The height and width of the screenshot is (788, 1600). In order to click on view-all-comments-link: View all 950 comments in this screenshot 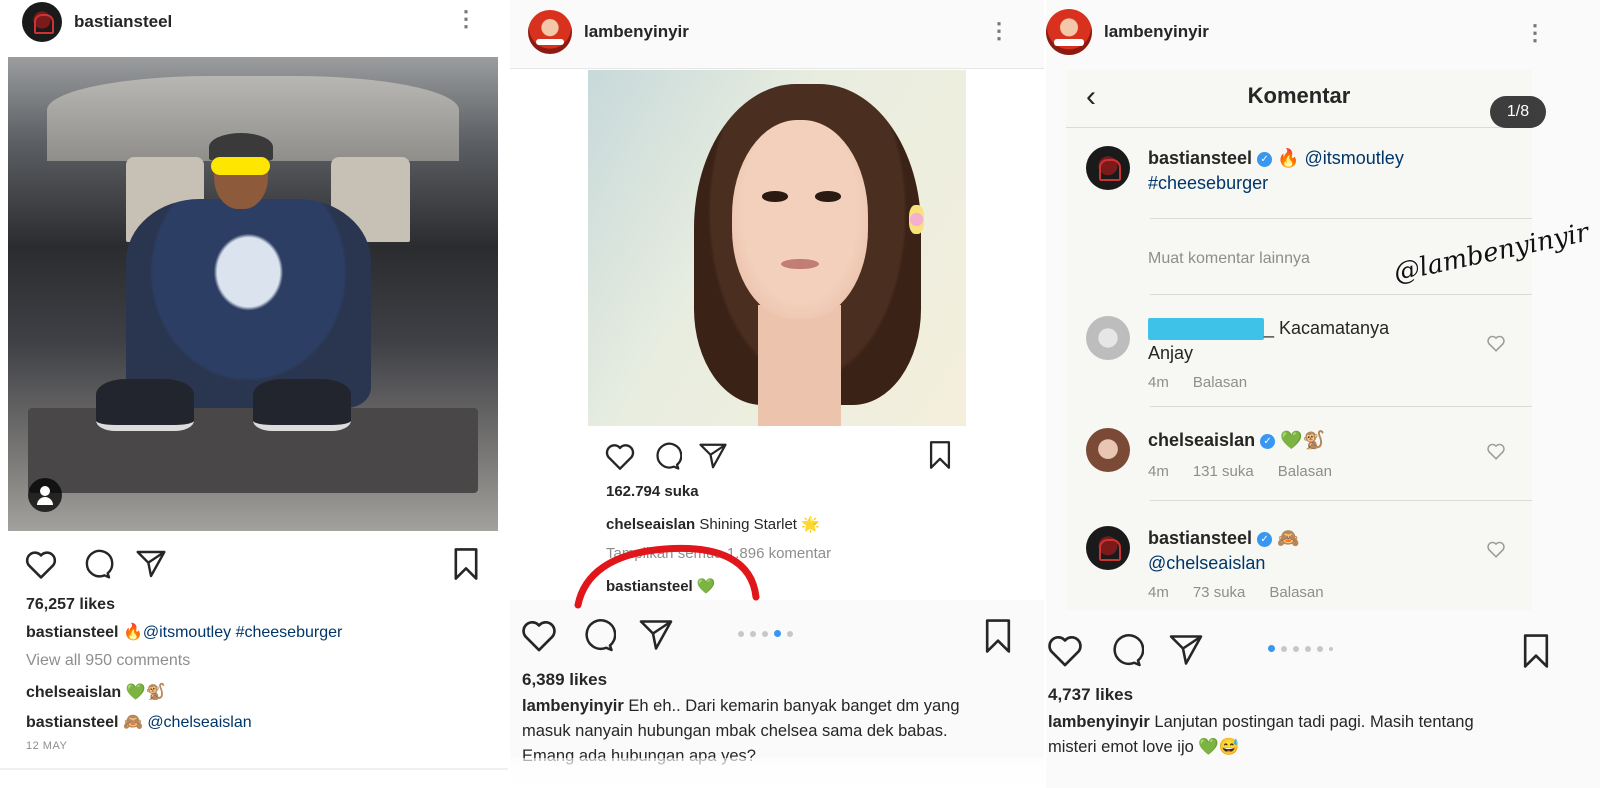, I will do `click(108, 661)`.